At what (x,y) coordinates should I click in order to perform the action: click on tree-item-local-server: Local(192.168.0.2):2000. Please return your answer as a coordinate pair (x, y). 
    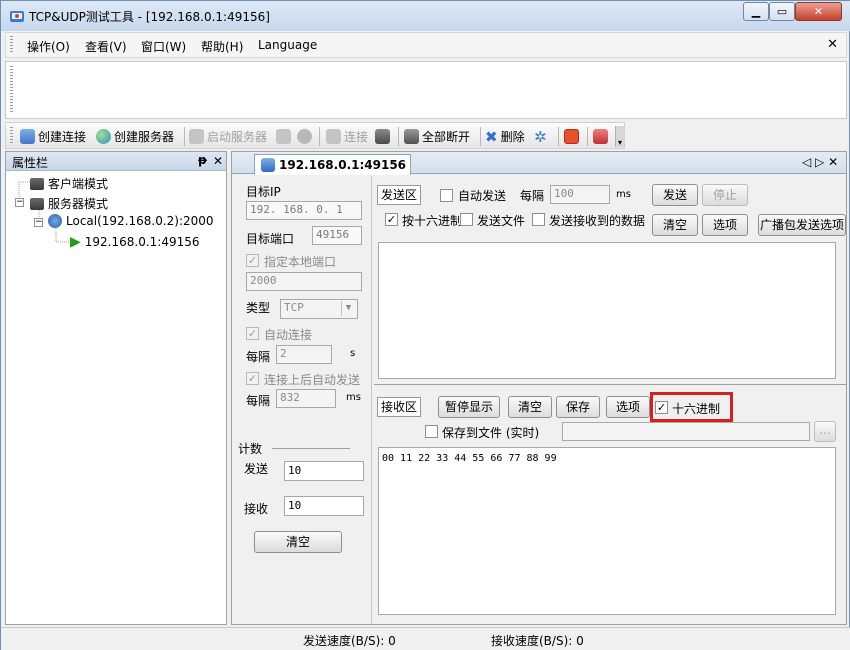
    Looking at the image, I should click on (131, 221).